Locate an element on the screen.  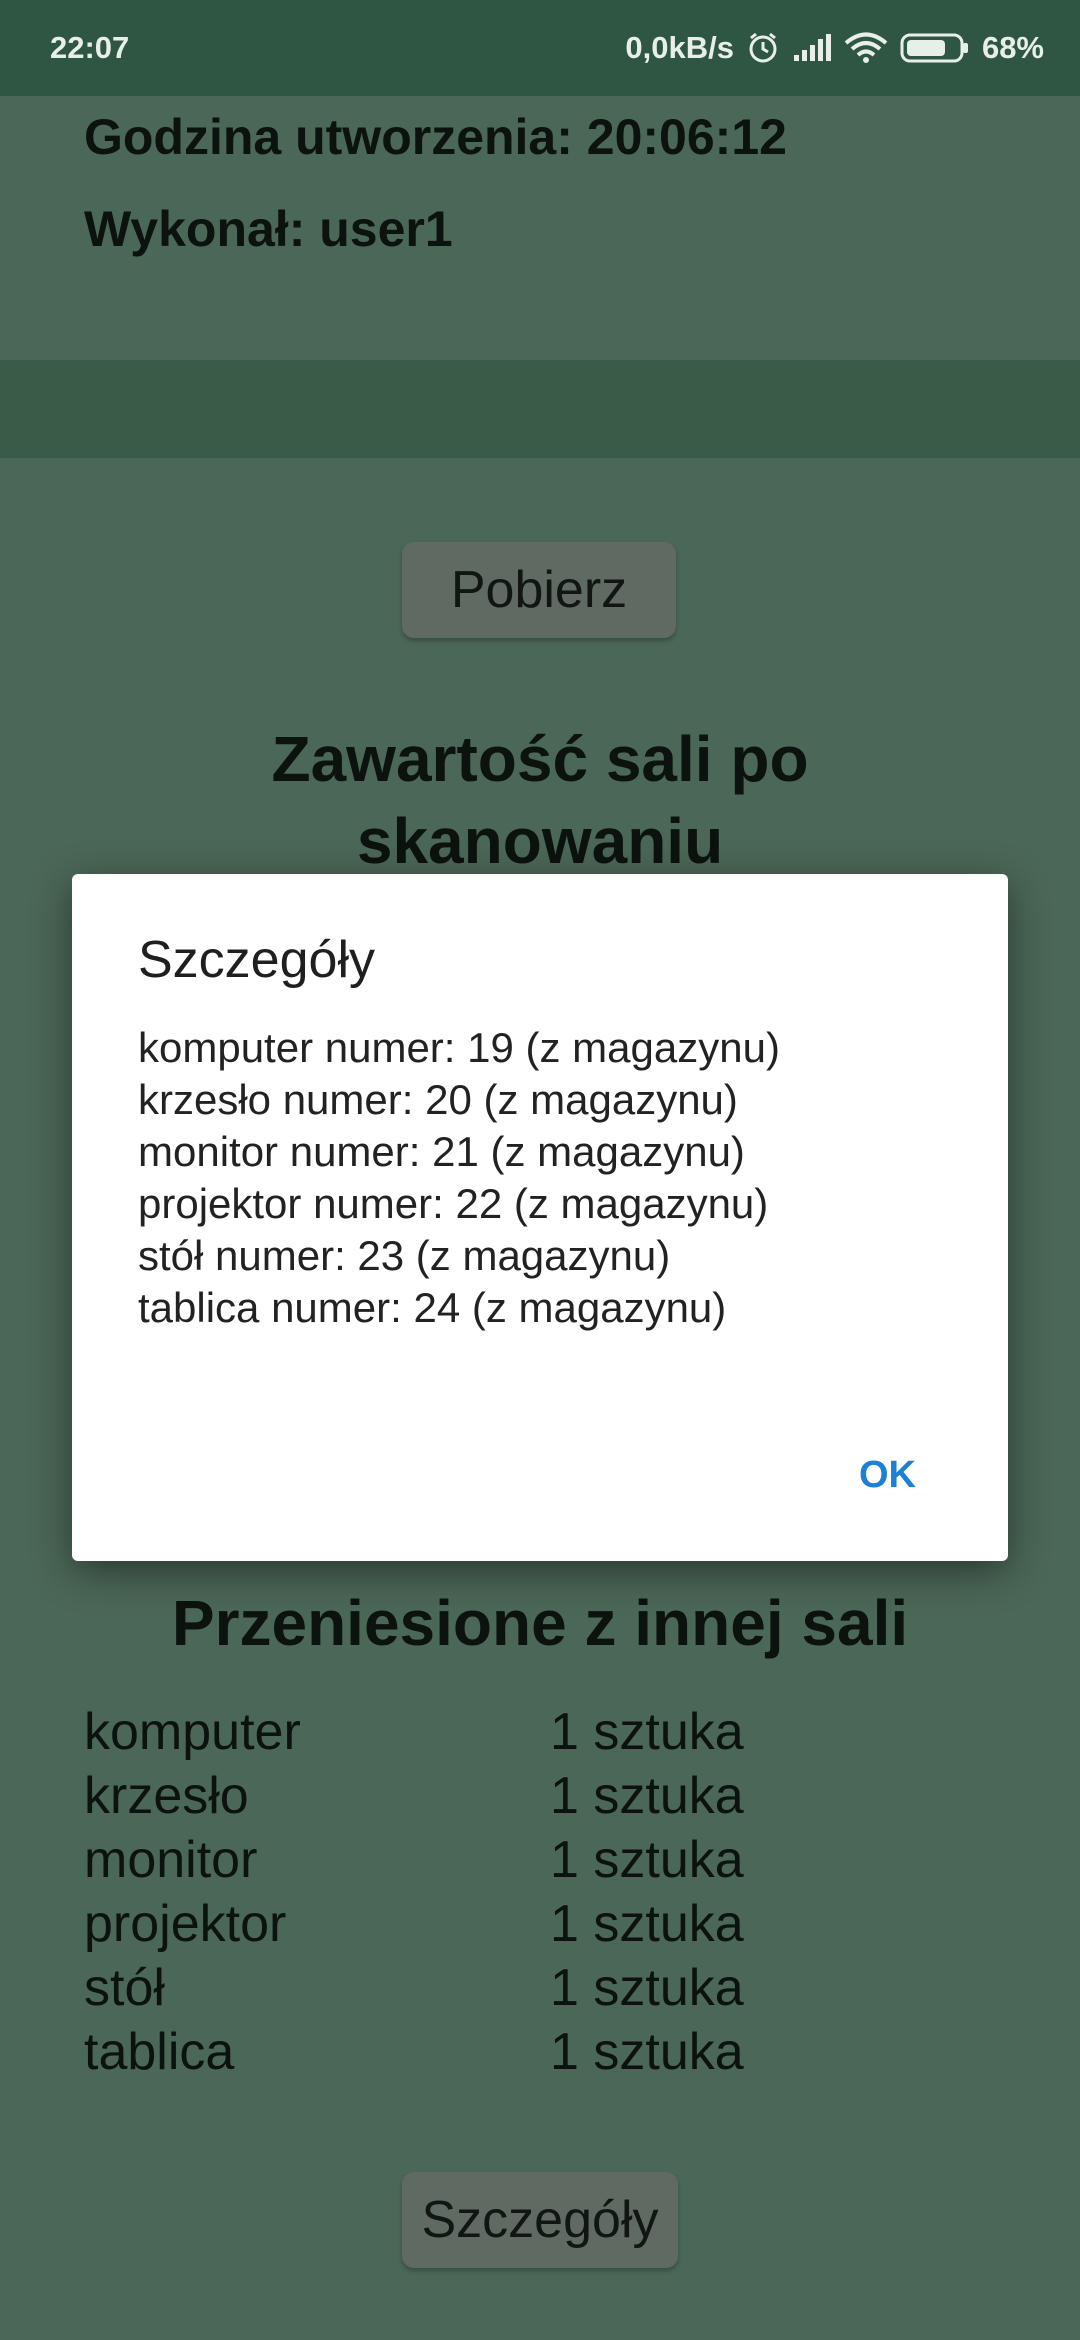
wifi-icon is located at coordinates (866, 48).